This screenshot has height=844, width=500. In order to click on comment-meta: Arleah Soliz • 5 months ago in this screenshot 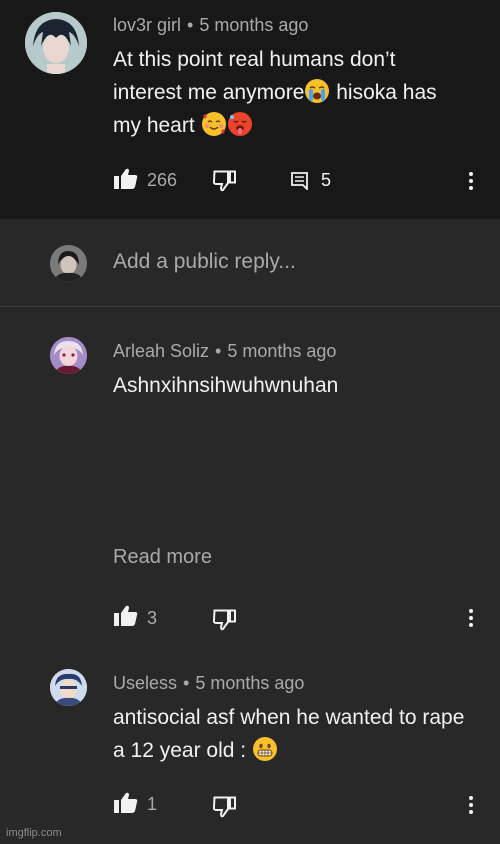, I will do `click(224, 351)`.